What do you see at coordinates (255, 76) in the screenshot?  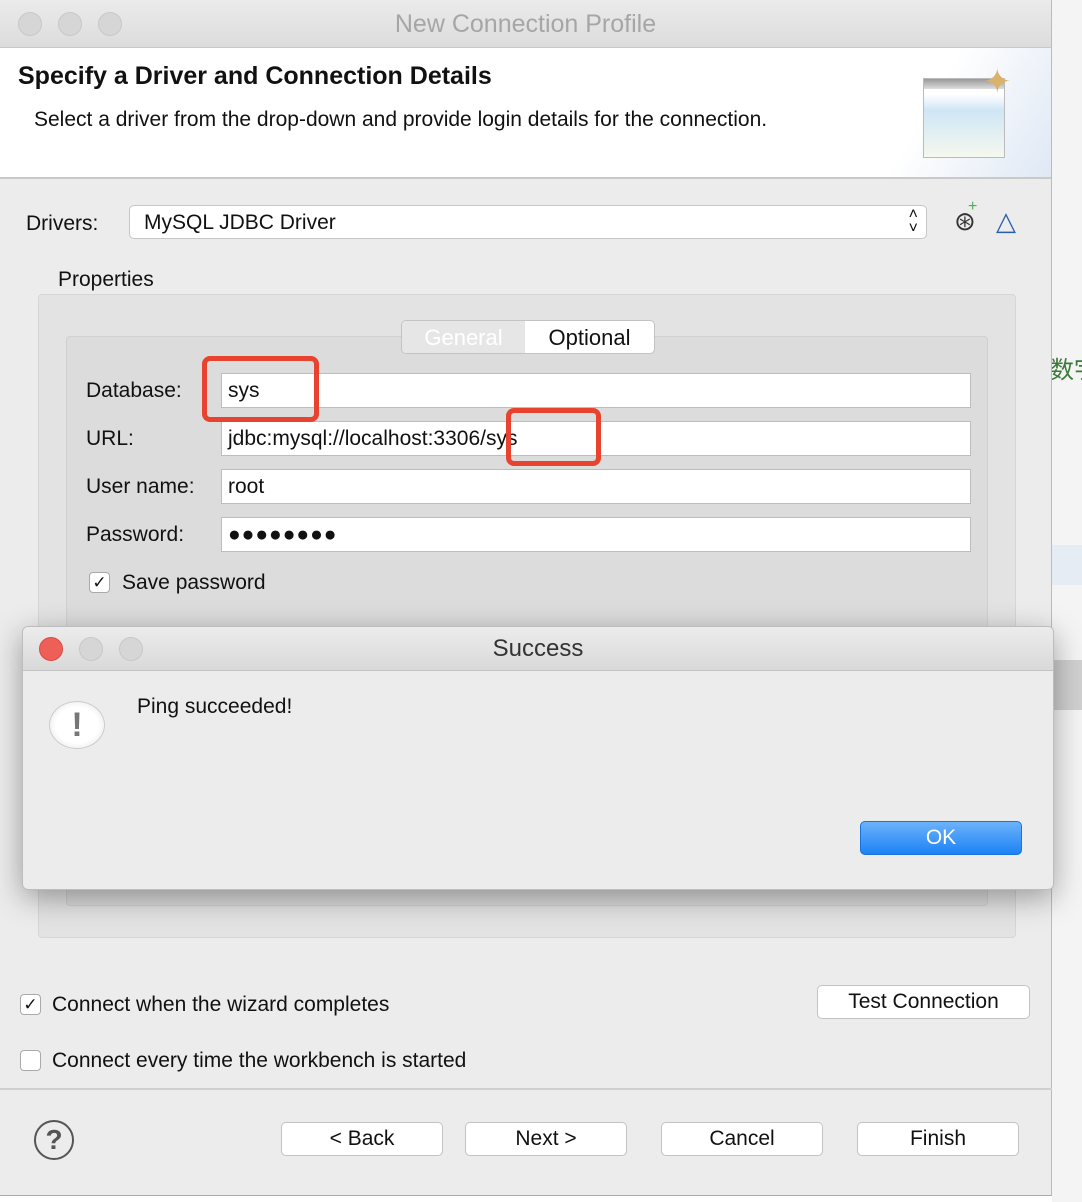 I see `page-title: Specify a Driver and Connection Details` at bounding box center [255, 76].